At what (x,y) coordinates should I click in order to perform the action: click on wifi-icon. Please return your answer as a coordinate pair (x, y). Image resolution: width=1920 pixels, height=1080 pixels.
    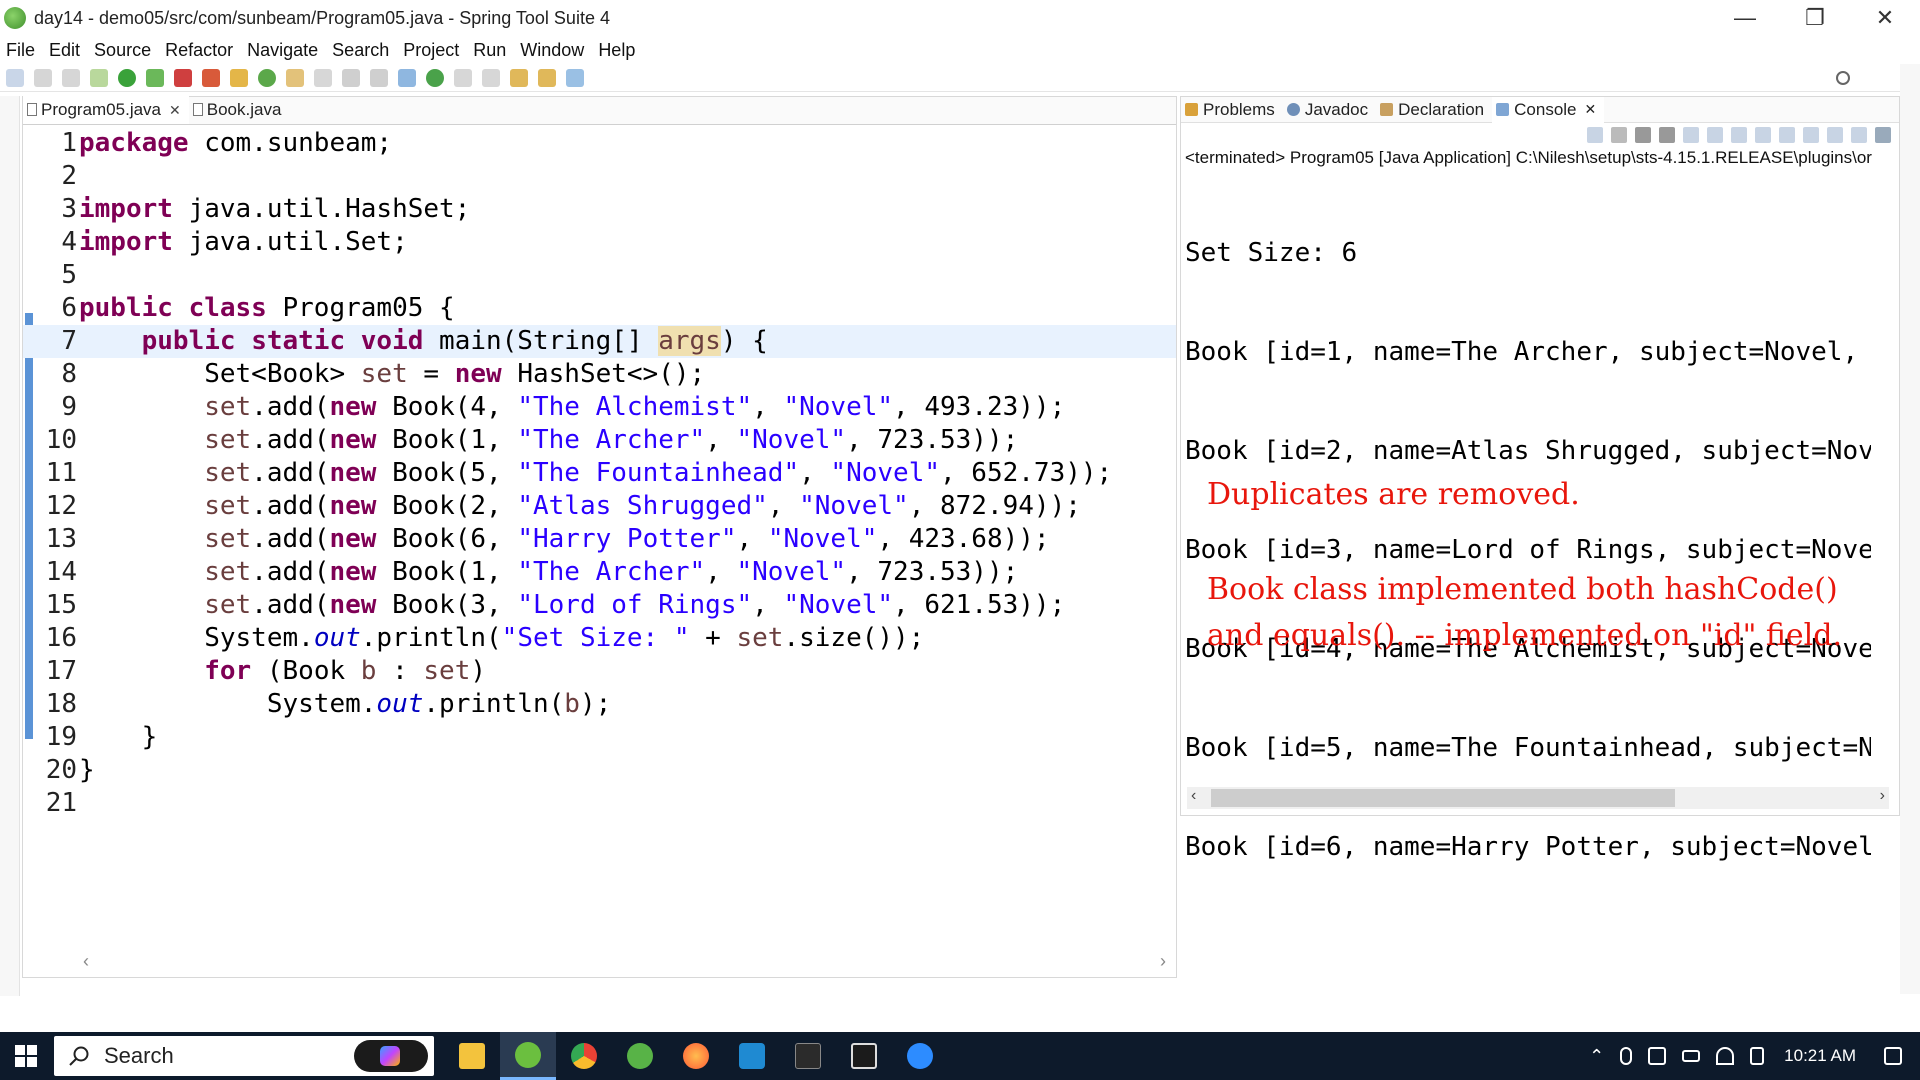
    Looking at the image, I should click on (1725, 1056).